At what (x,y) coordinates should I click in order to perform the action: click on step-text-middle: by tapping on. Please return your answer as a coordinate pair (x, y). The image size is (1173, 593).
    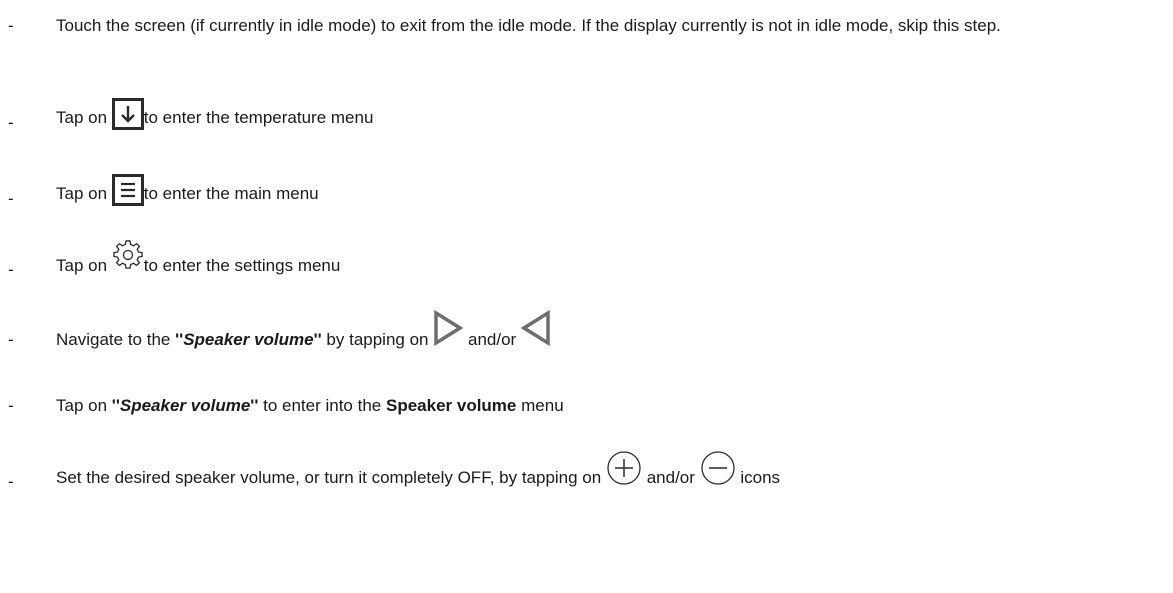
    Looking at the image, I should click on (377, 339).